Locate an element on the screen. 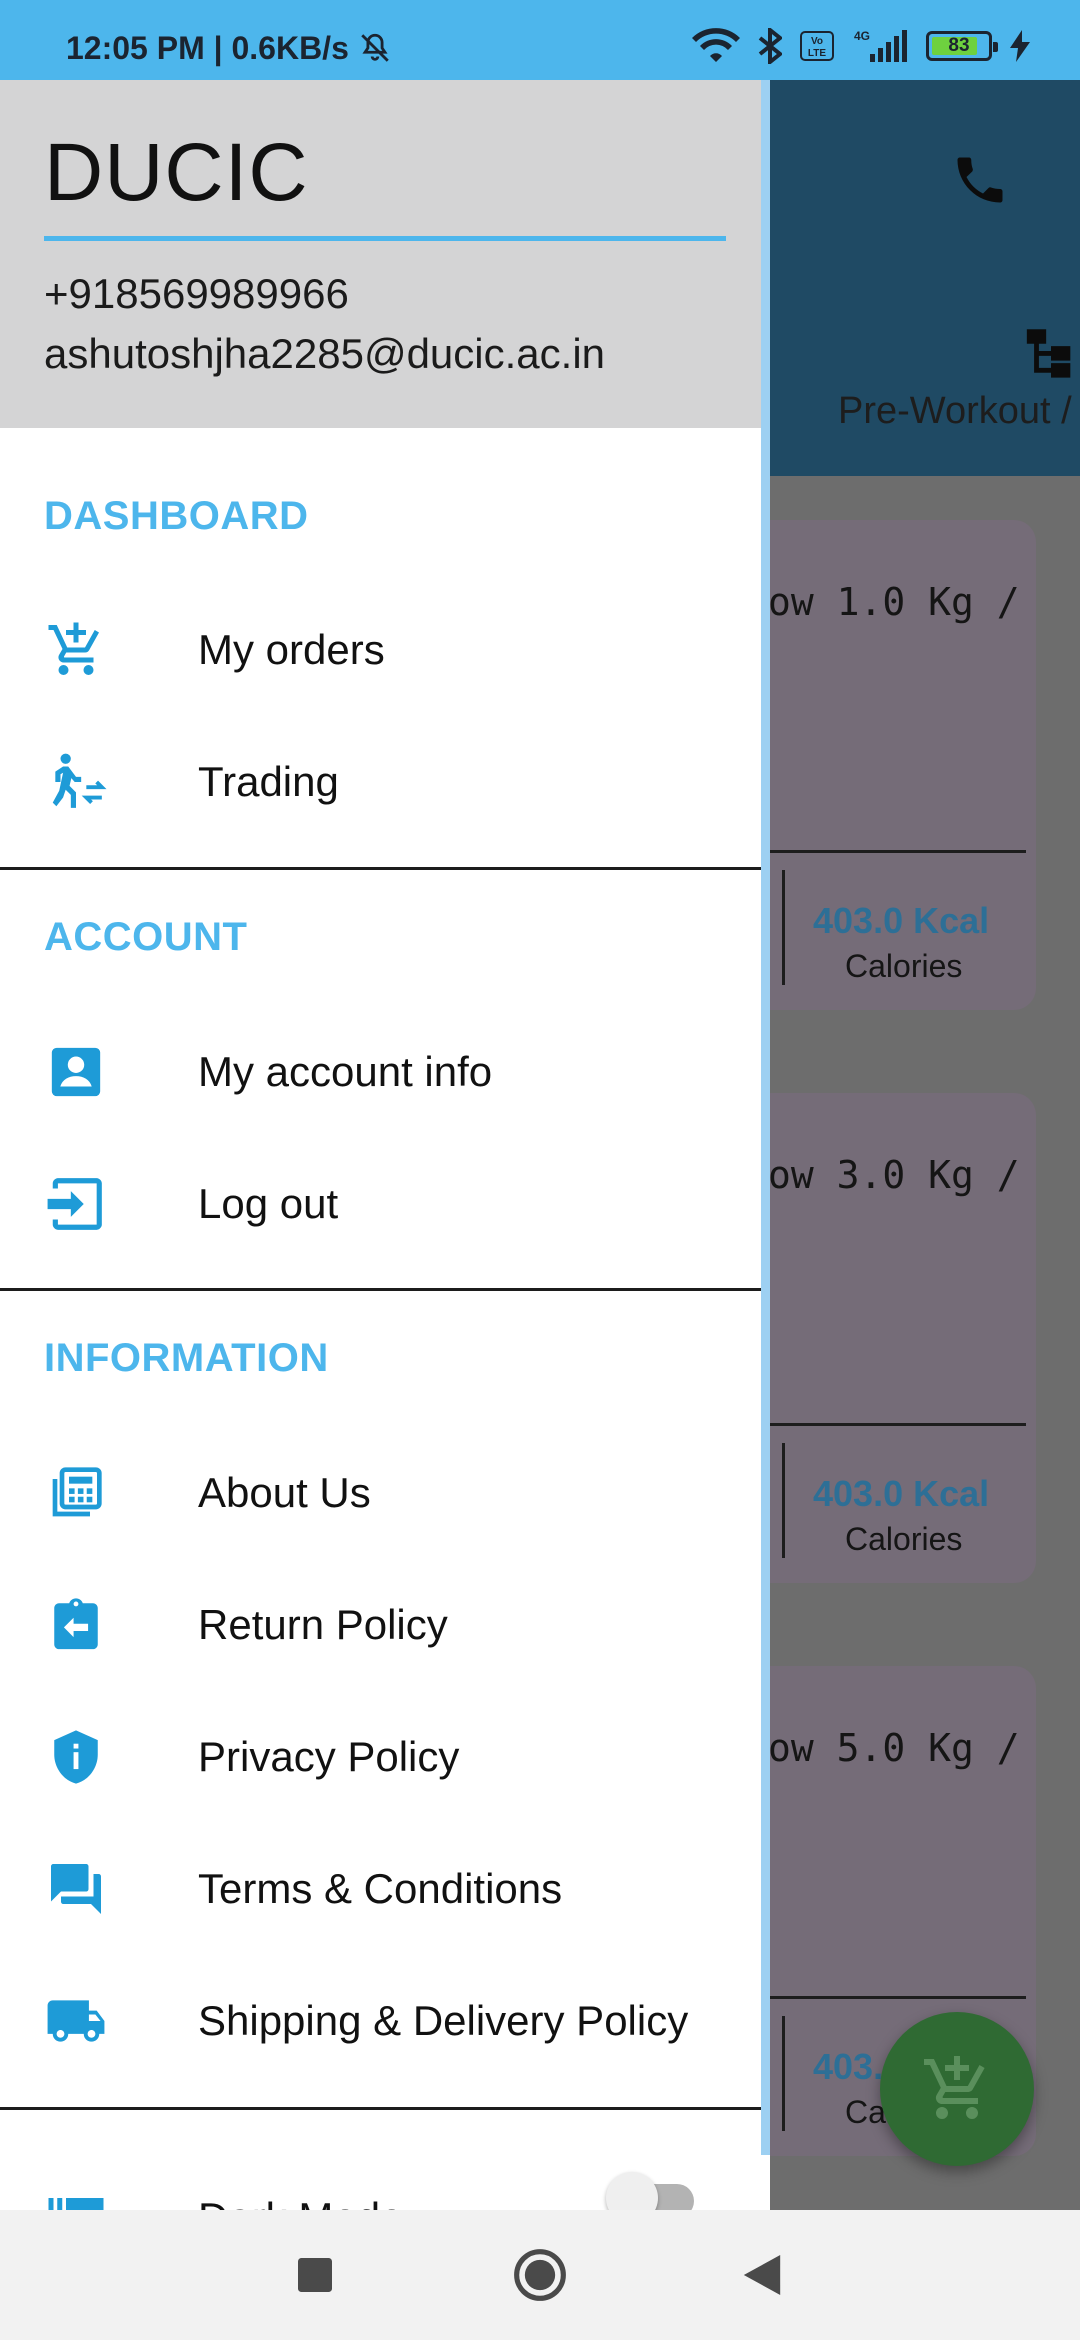 The height and width of the screenshot is (2340, 1080). menu-label: My account info is located at coordinates (345, 1071).